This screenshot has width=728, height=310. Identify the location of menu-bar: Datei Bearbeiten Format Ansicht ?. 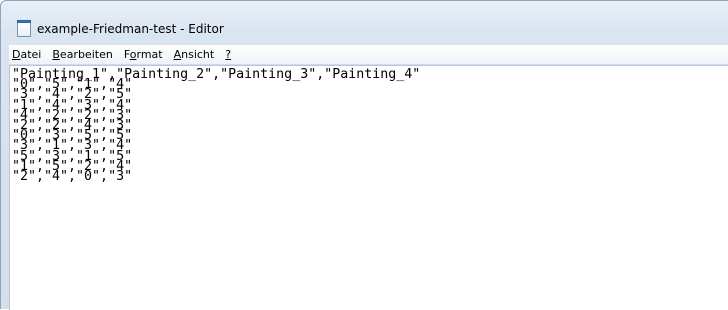
(368, 55).